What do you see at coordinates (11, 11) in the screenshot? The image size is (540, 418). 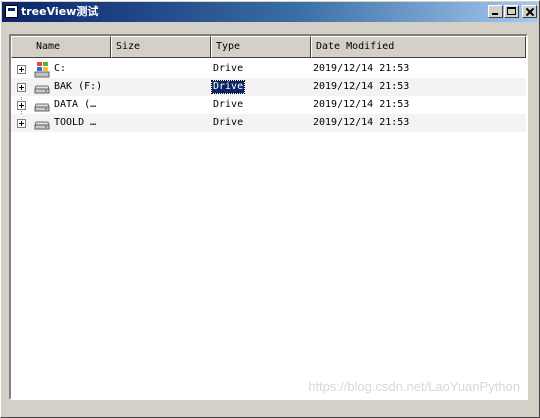 I see `window-app-icon` at bounding box center [11, 11].